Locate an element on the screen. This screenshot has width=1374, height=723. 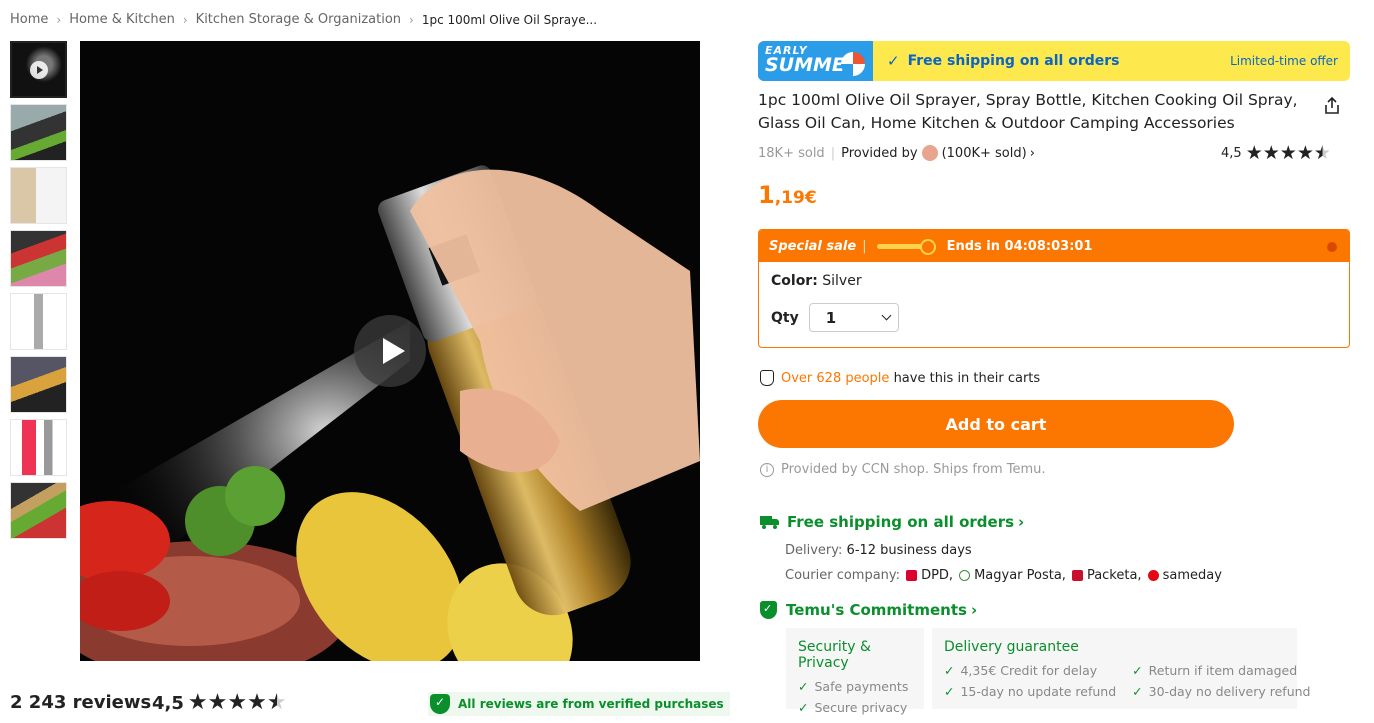
thumbnail-list is located at coordinates (39, 293).